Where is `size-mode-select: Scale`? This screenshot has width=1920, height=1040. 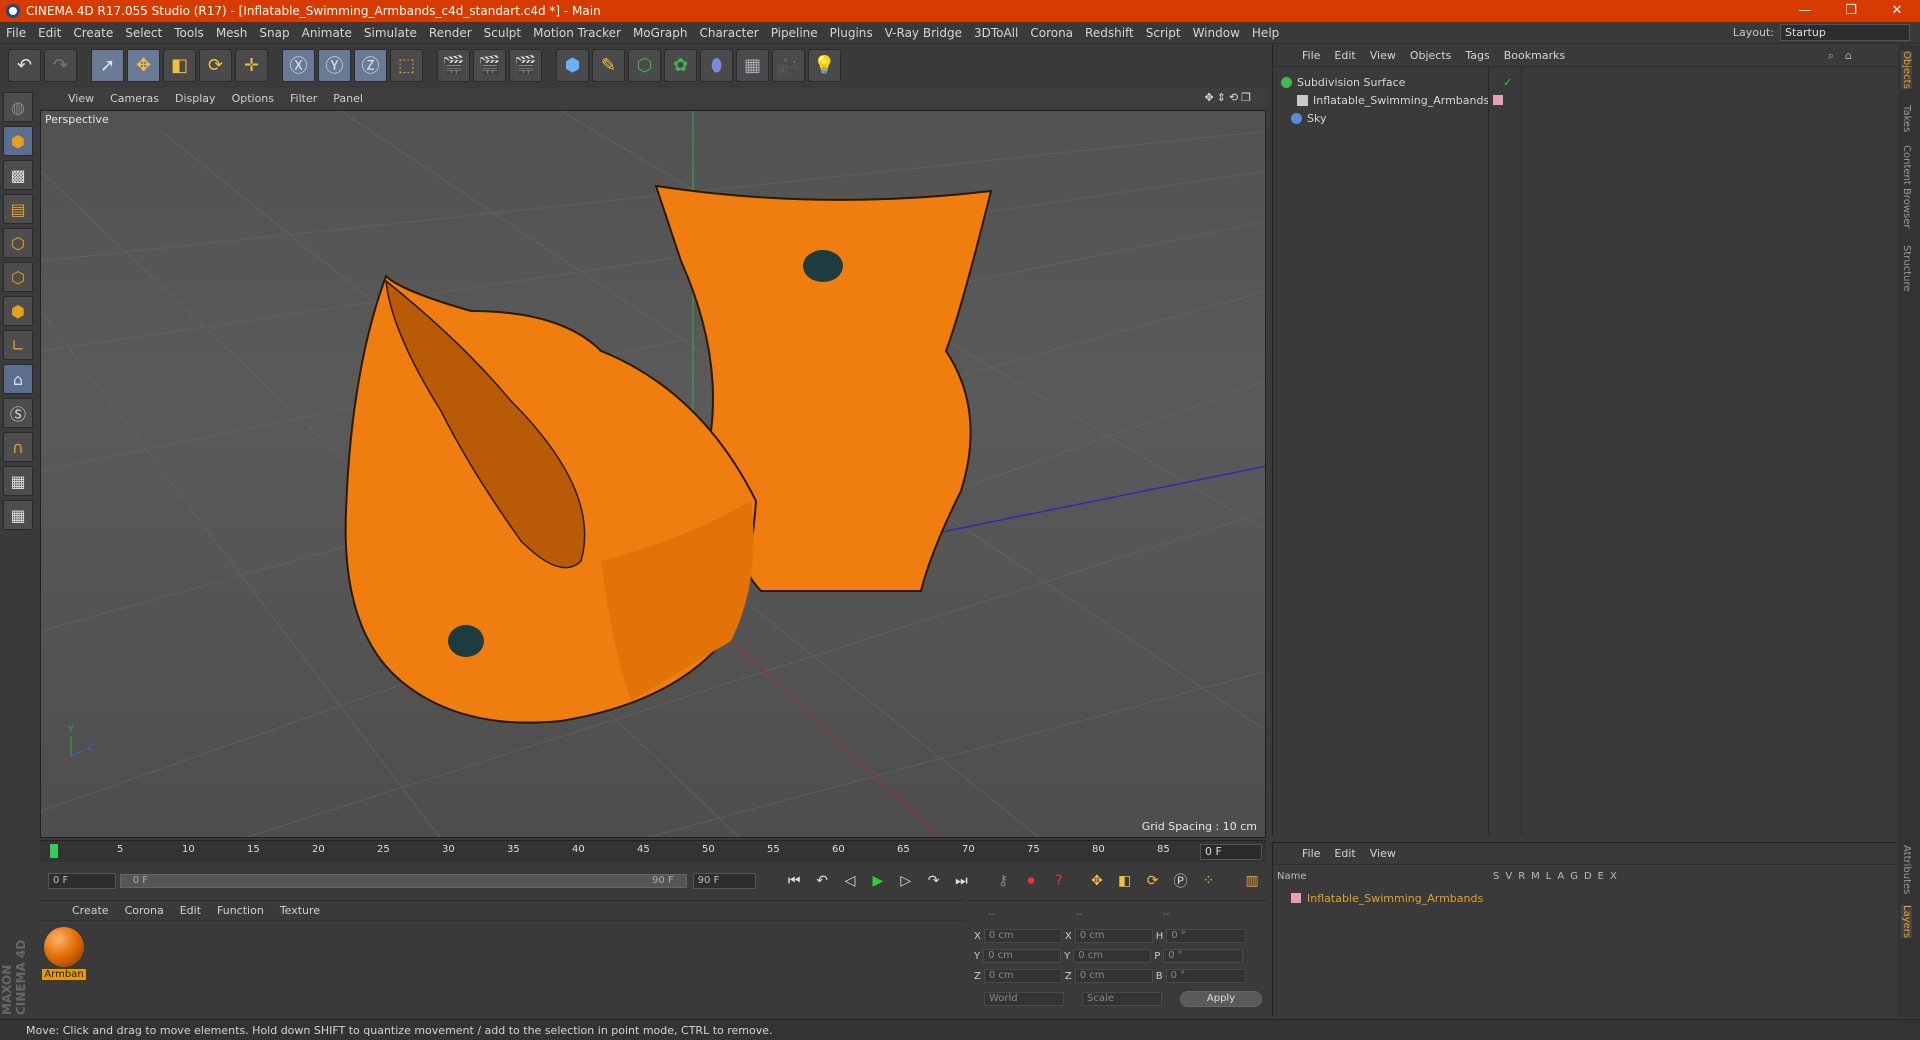
size-mode-select: Scale is located at coordinates (1122, 999).